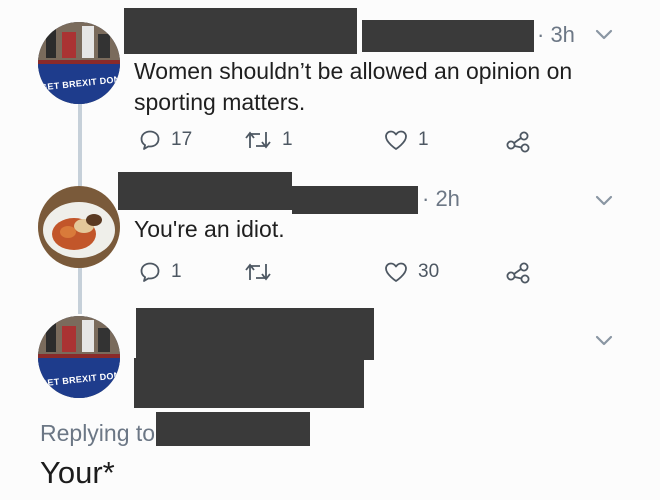 The image size is (660, 500). What do you see at coordinates (98, 433) in the screenshot?
I see `replying-to-label: Replying to` at bounding box center [98, 433].